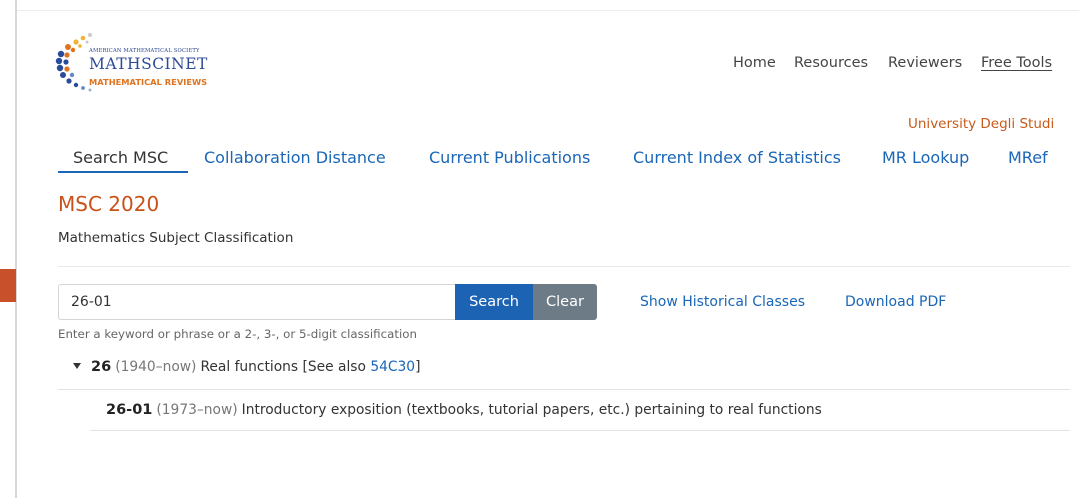 Image resolution: width=1079 pixels, height=498 pixels. I want to click on active-tab-indicator, so click(123, 172).